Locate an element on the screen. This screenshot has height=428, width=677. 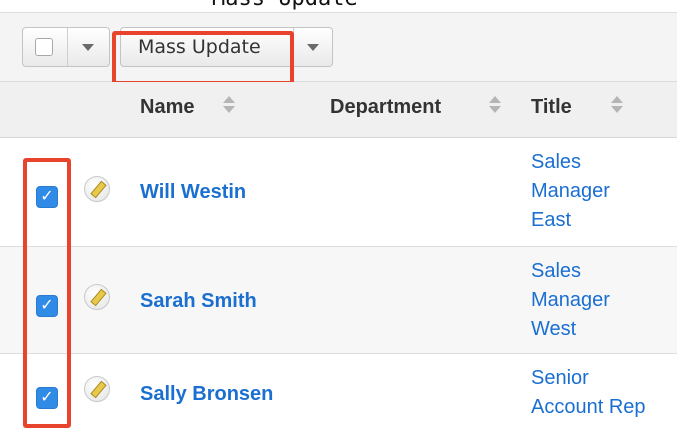
checkbox-column-highlight-box is located at coordinates (47, 293).